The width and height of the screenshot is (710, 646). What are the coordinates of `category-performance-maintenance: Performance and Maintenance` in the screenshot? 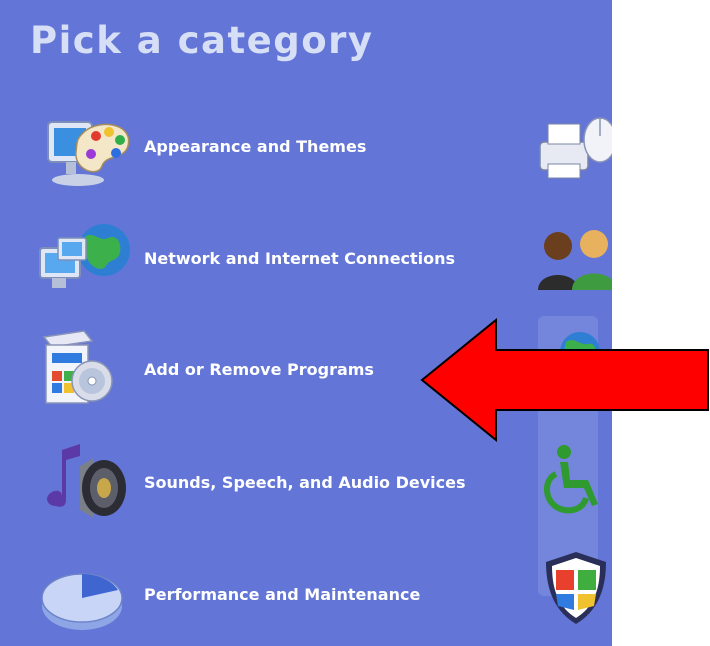 It's located at (276, 594).